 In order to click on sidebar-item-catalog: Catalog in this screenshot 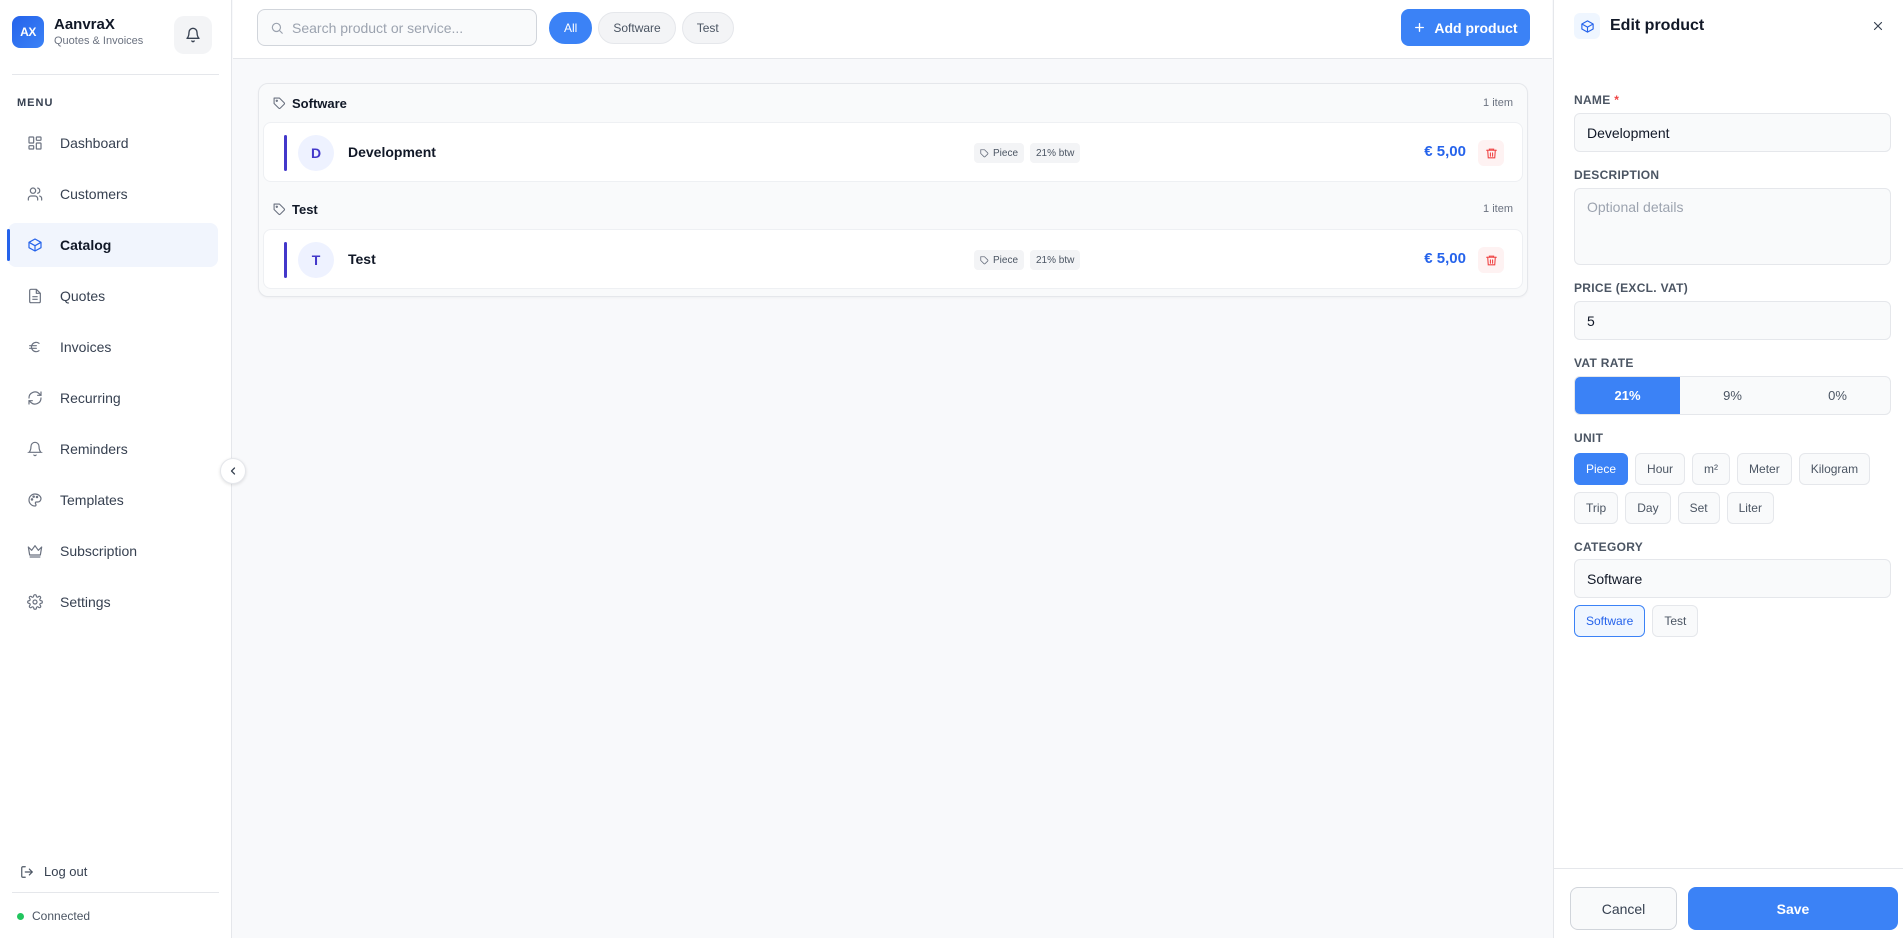, I will do `click(112, 245)`.